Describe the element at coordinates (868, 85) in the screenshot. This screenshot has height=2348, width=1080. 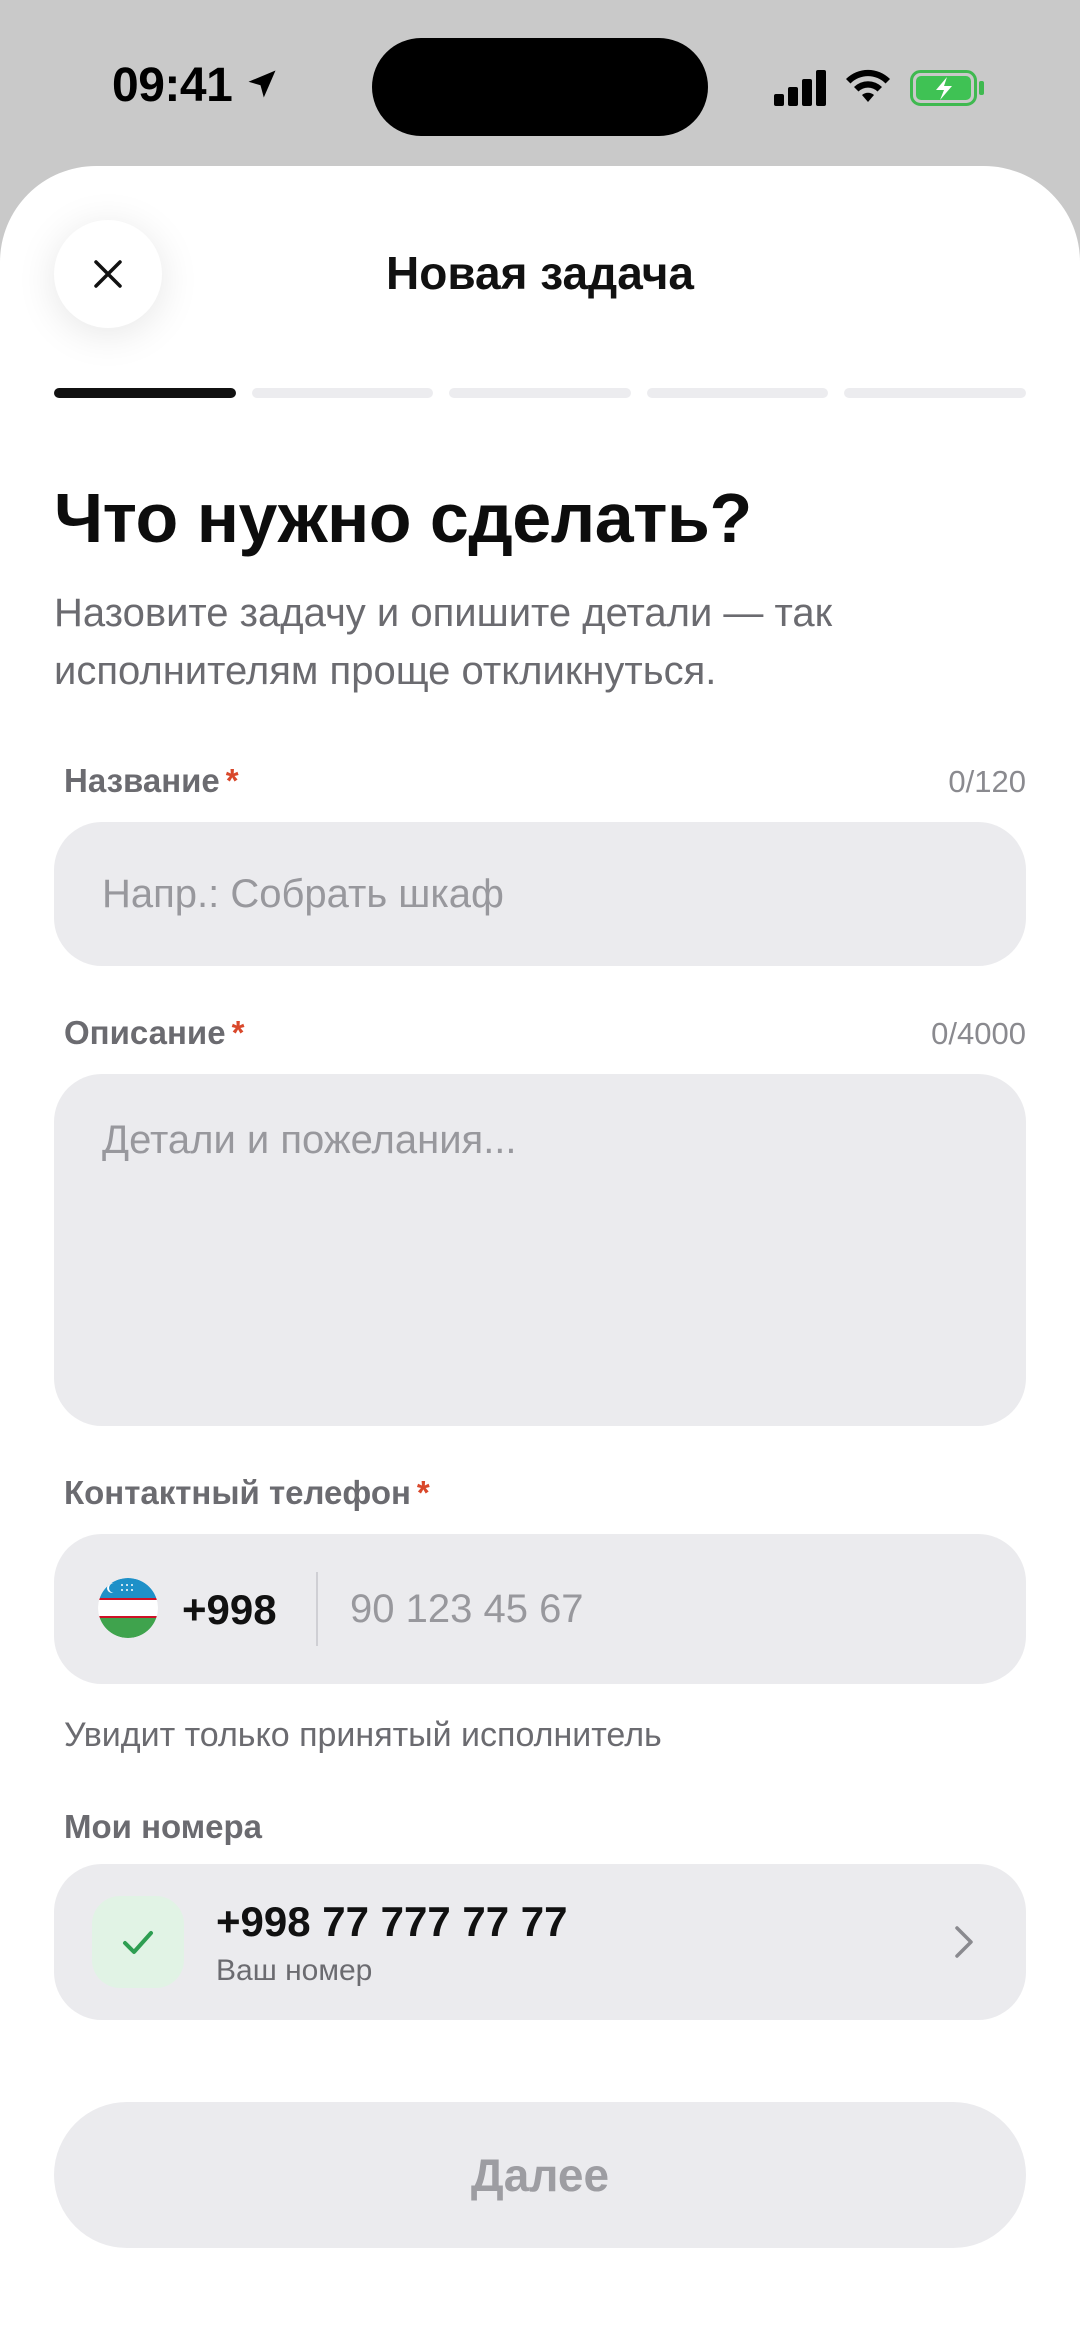
I see `wifi-icon` at that location.